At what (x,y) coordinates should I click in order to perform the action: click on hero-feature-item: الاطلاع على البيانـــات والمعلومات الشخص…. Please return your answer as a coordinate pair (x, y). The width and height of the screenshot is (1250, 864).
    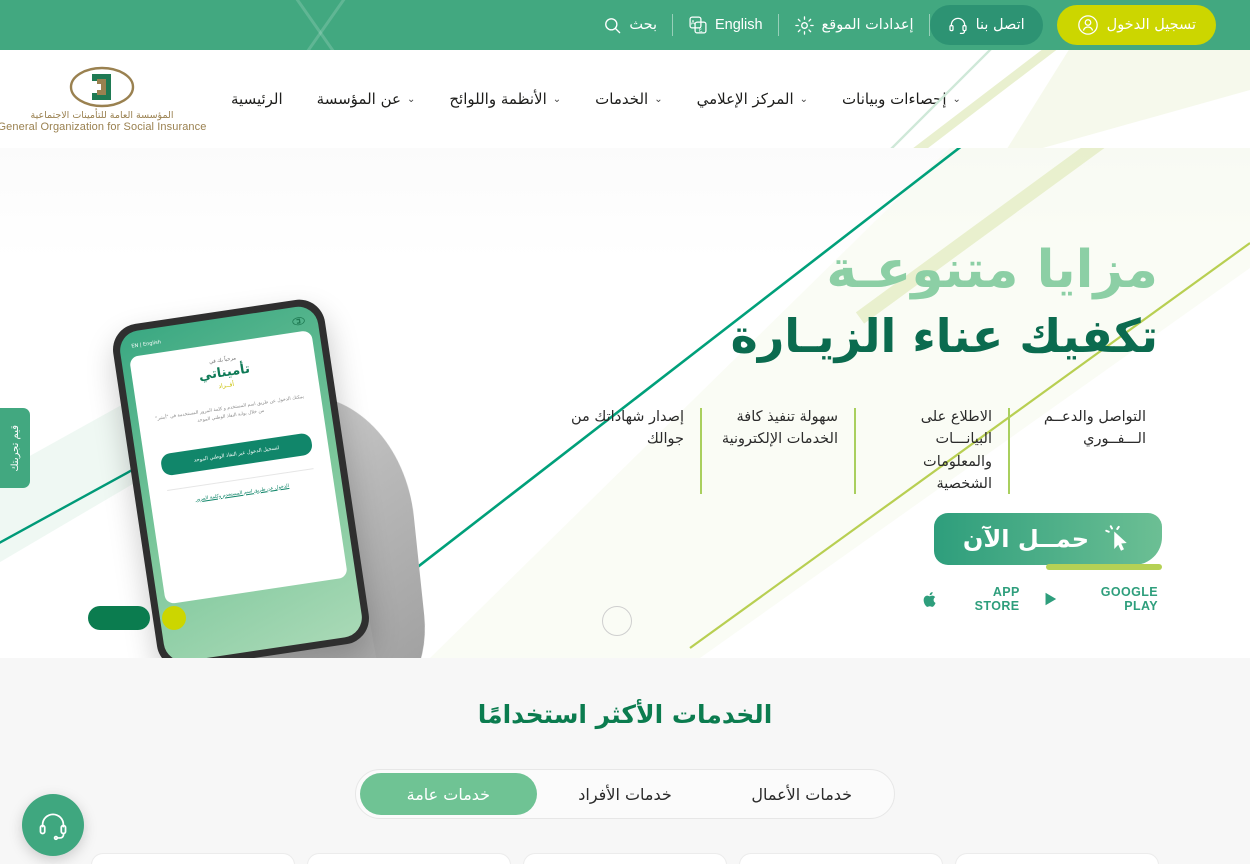
    Looking at the image, I should click on (956, 451).